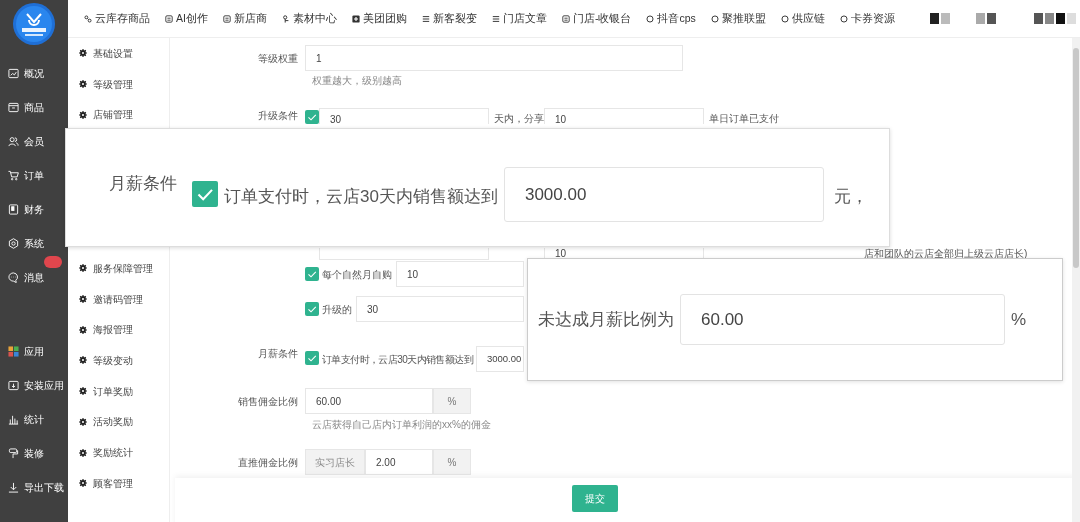 This screenshot has width=1080, height=522. I want to click on field-label: 等级权重, so click(278, 58).